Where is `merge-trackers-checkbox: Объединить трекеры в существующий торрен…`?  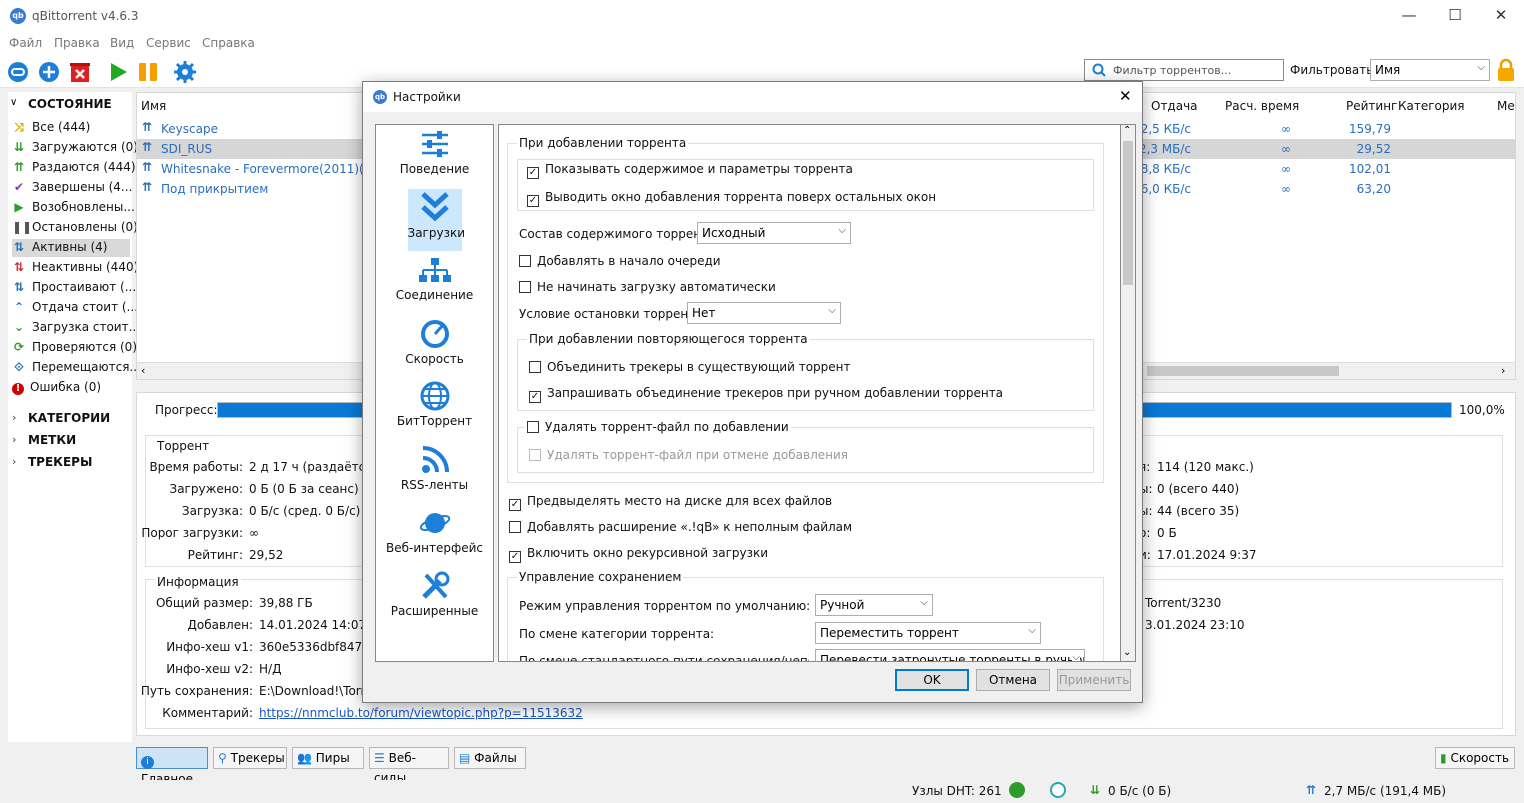
merge-trackers-checkbox: Объединить трекеры в существующий торрен… is located at coordinates (690, 367).